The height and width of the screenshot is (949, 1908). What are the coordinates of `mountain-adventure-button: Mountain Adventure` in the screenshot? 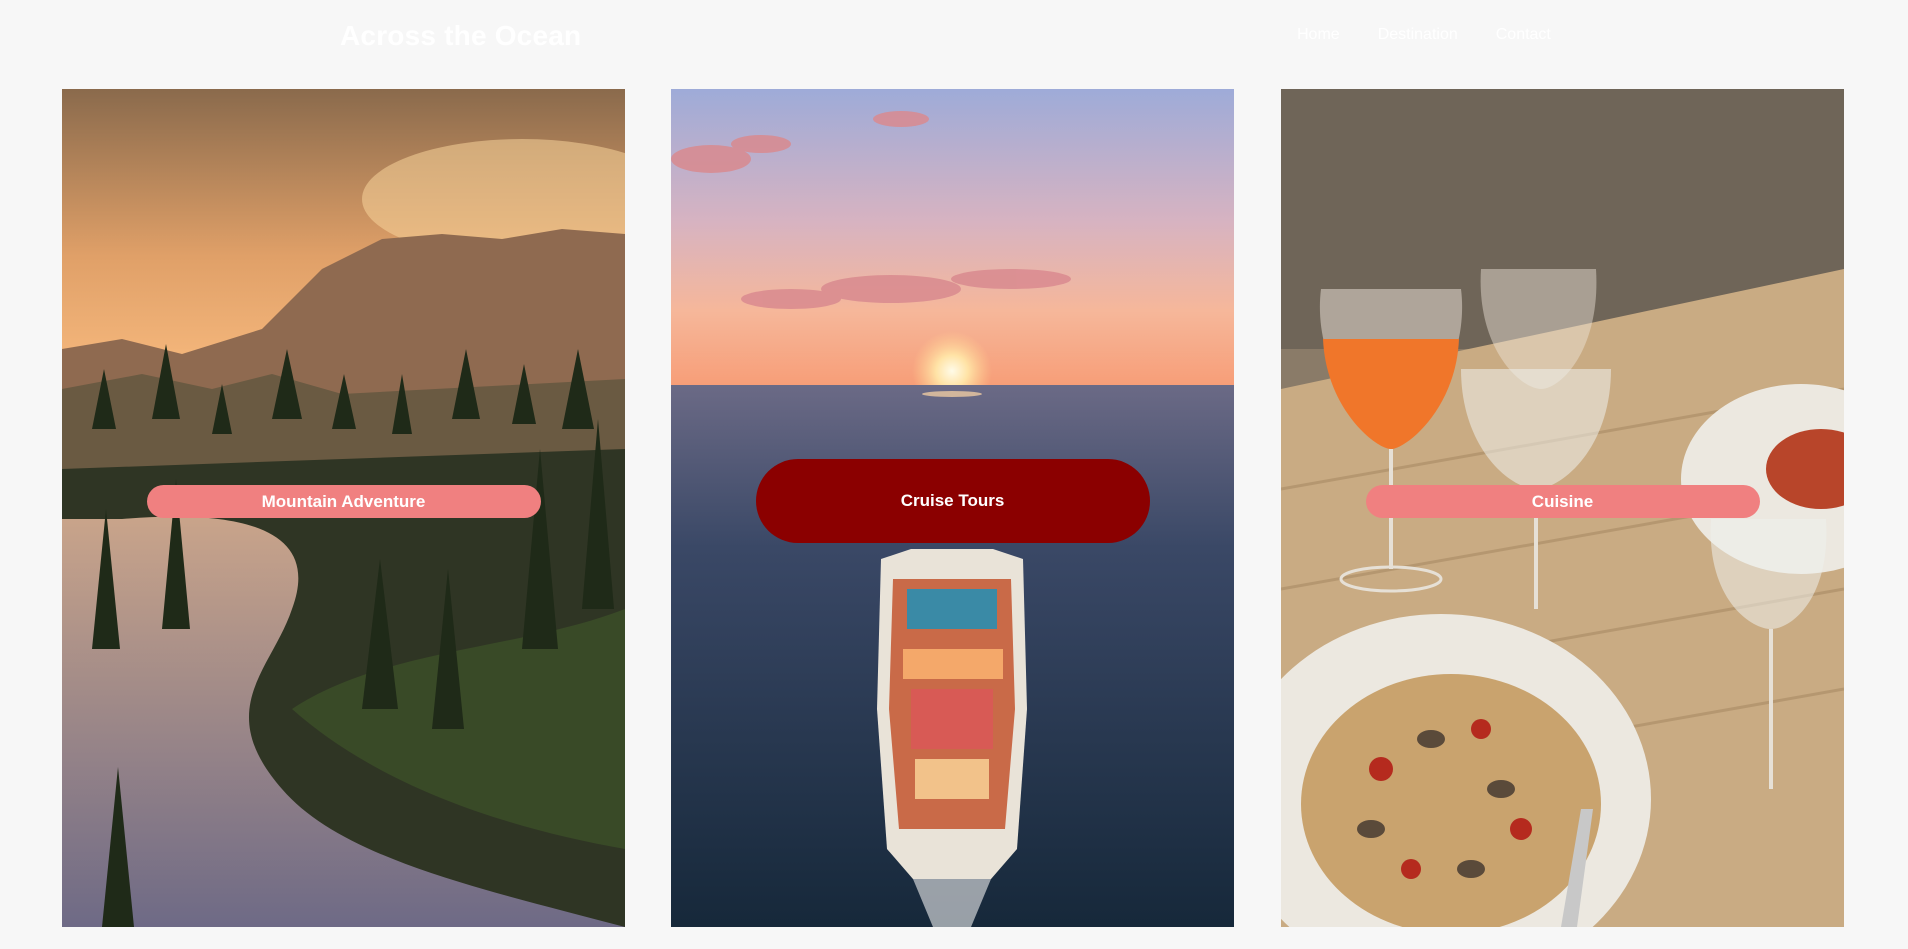 It's located at (343, 501).